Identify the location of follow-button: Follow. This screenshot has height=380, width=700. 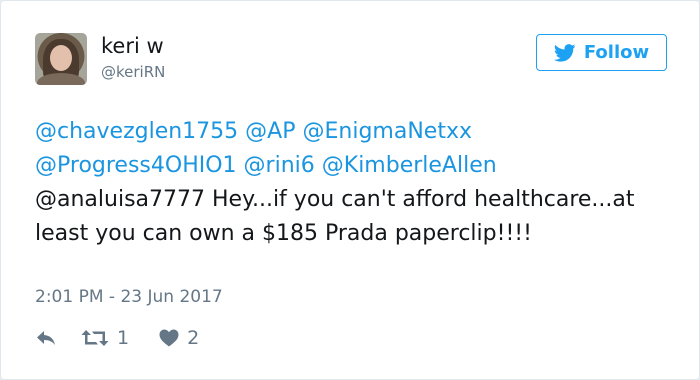
(601, 52).